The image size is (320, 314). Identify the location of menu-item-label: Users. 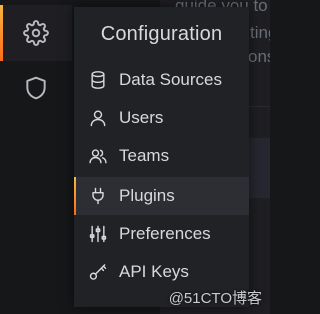
(141, 117).